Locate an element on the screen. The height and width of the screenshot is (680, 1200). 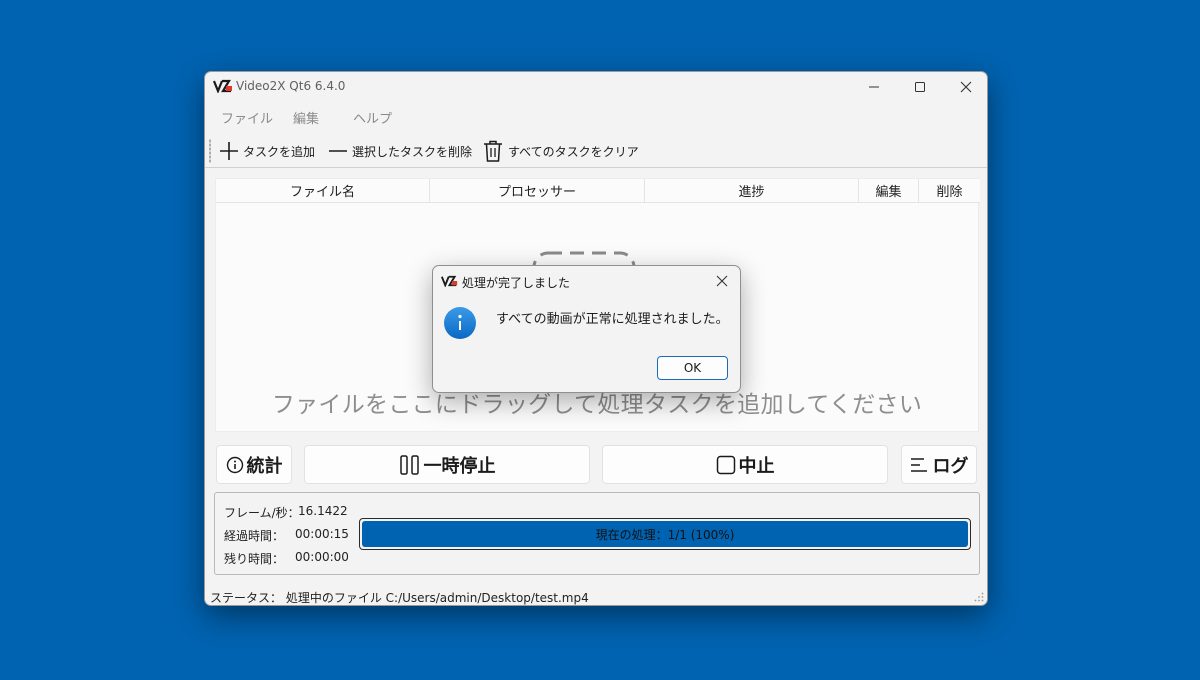
fps-value: 16.1422 is located at coordinates (323, 511).